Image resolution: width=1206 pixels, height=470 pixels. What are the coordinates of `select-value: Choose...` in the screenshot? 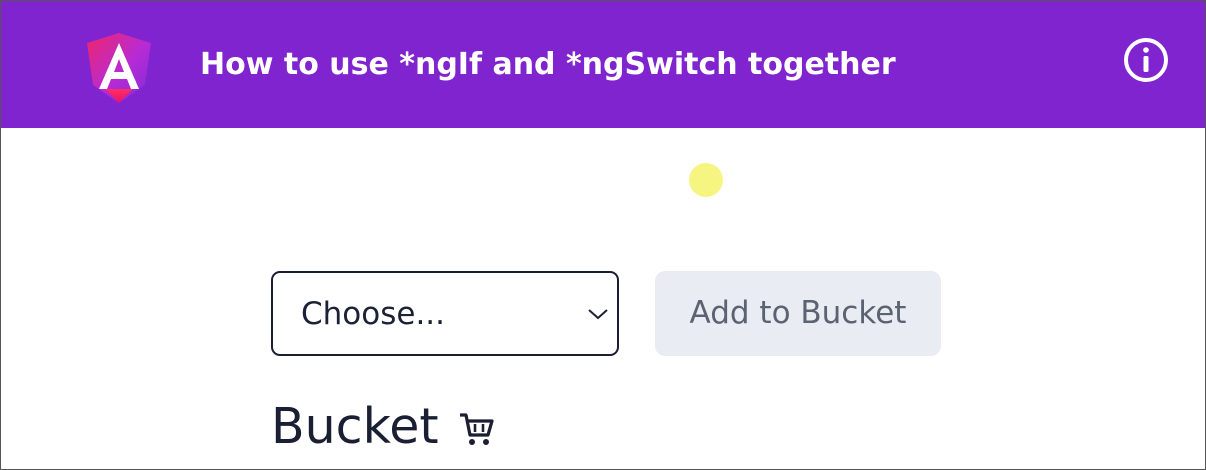 It's located at (373, 314).